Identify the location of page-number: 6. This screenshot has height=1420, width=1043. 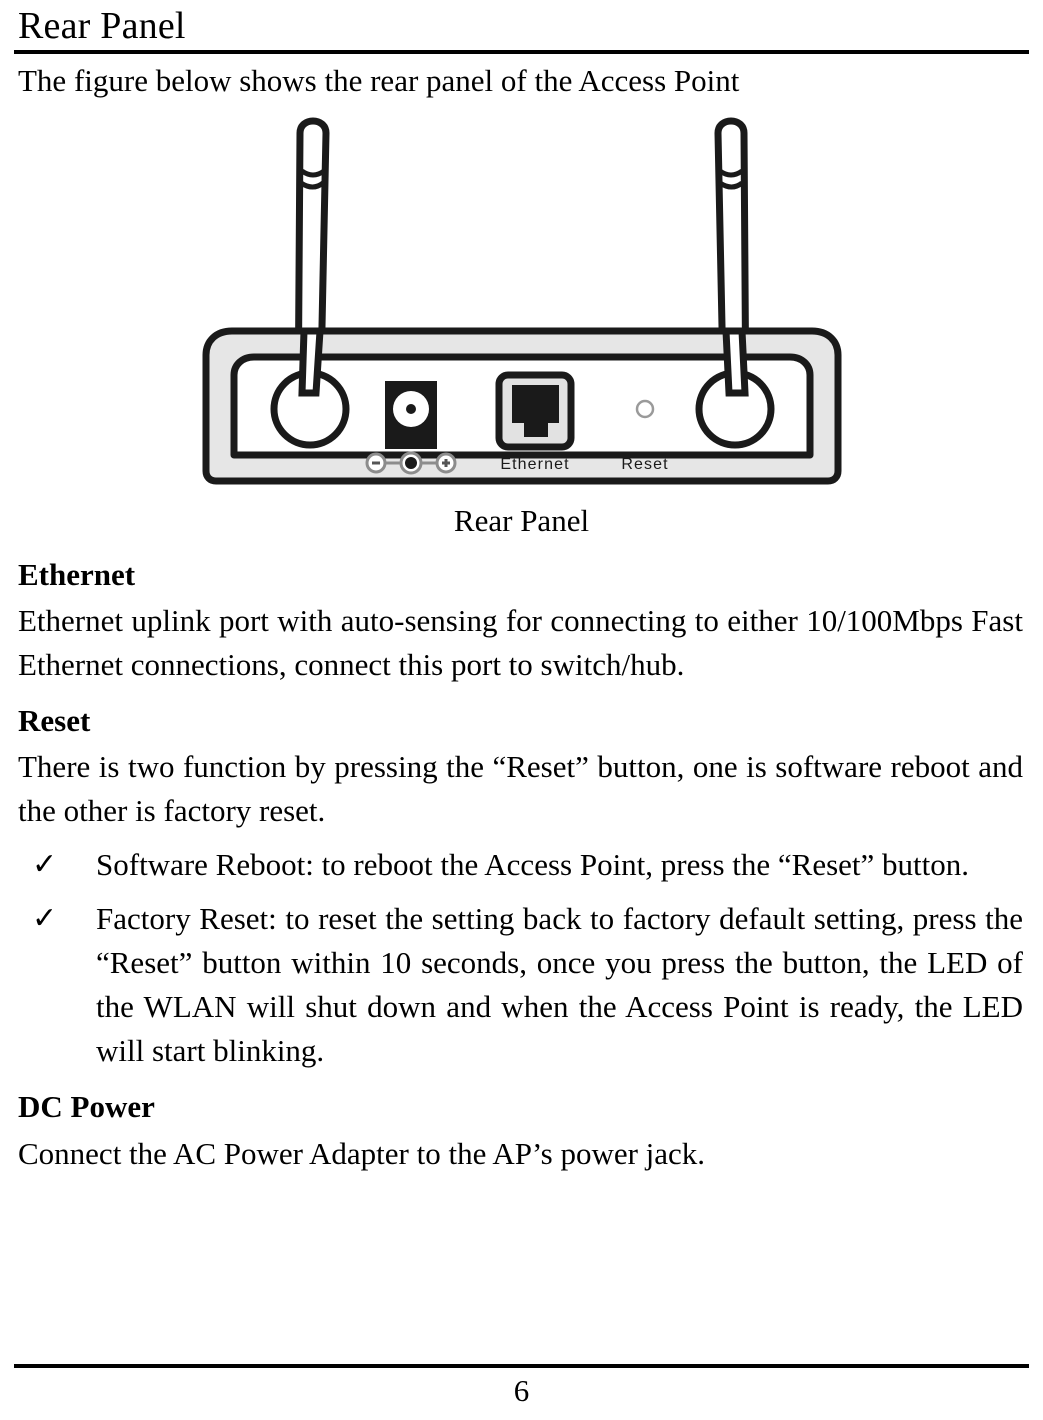
(521, 1390).